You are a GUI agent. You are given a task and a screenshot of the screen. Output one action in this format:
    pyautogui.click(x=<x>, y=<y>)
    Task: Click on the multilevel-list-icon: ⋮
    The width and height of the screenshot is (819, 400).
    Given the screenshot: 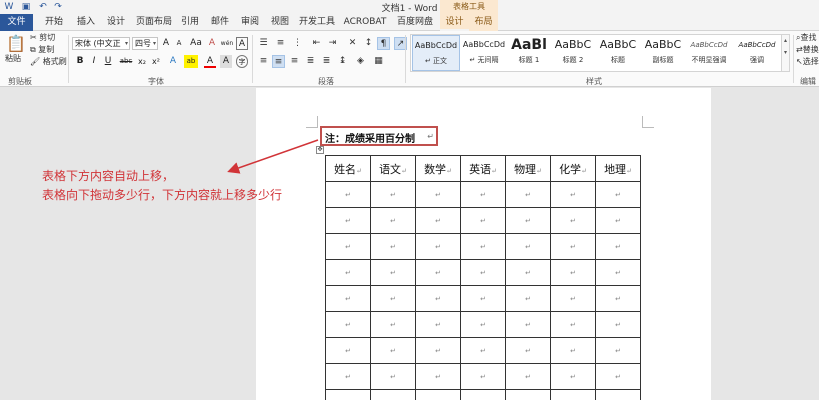 What is the action you would take?
    pyautogui.click(x=297, y=43)
    